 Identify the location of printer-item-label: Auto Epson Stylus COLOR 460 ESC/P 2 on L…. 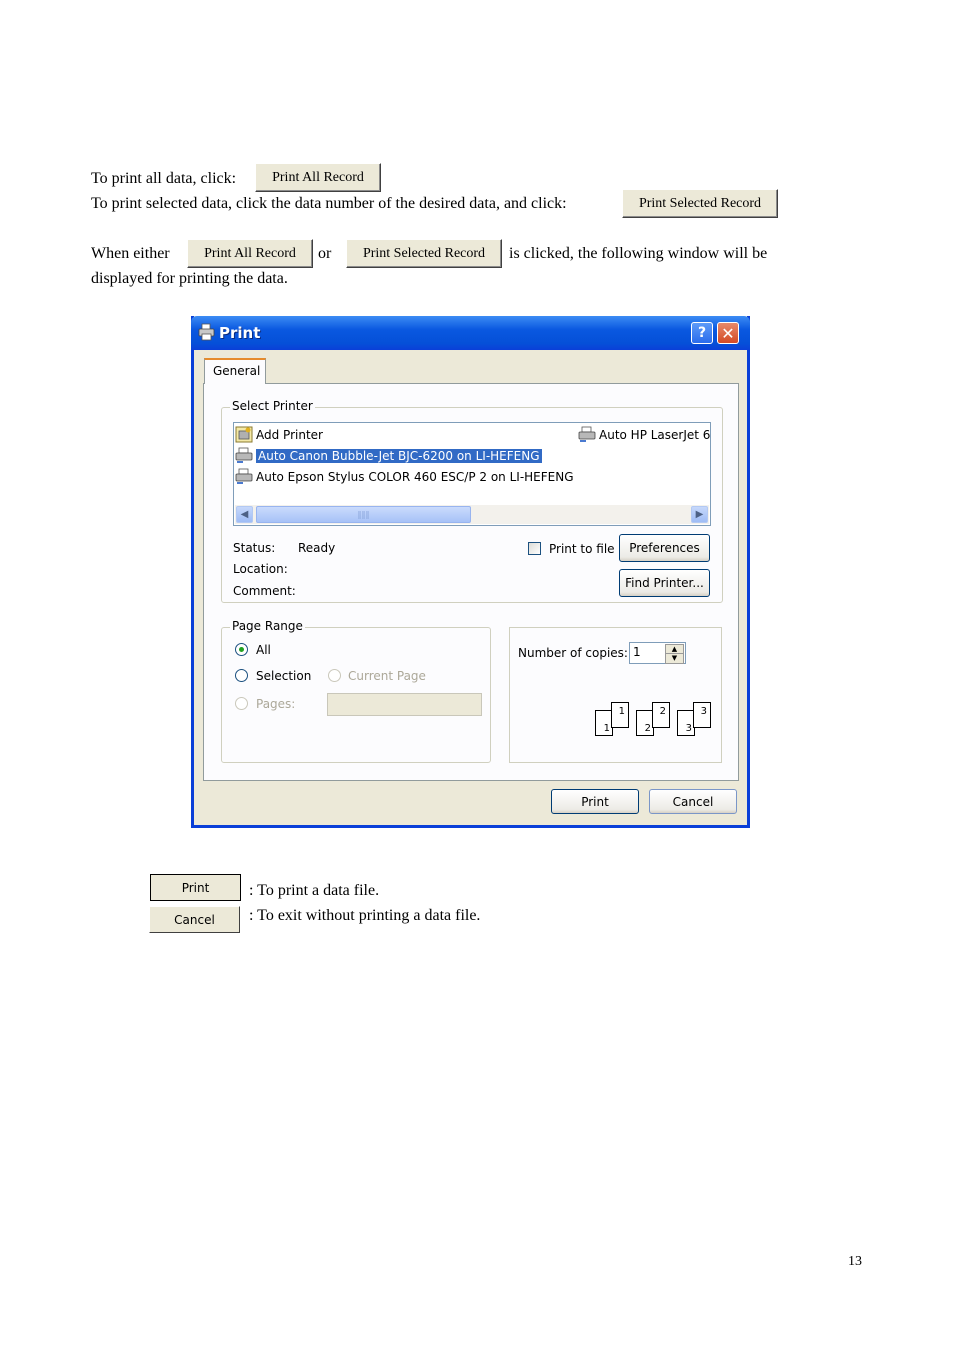
(415, 476).